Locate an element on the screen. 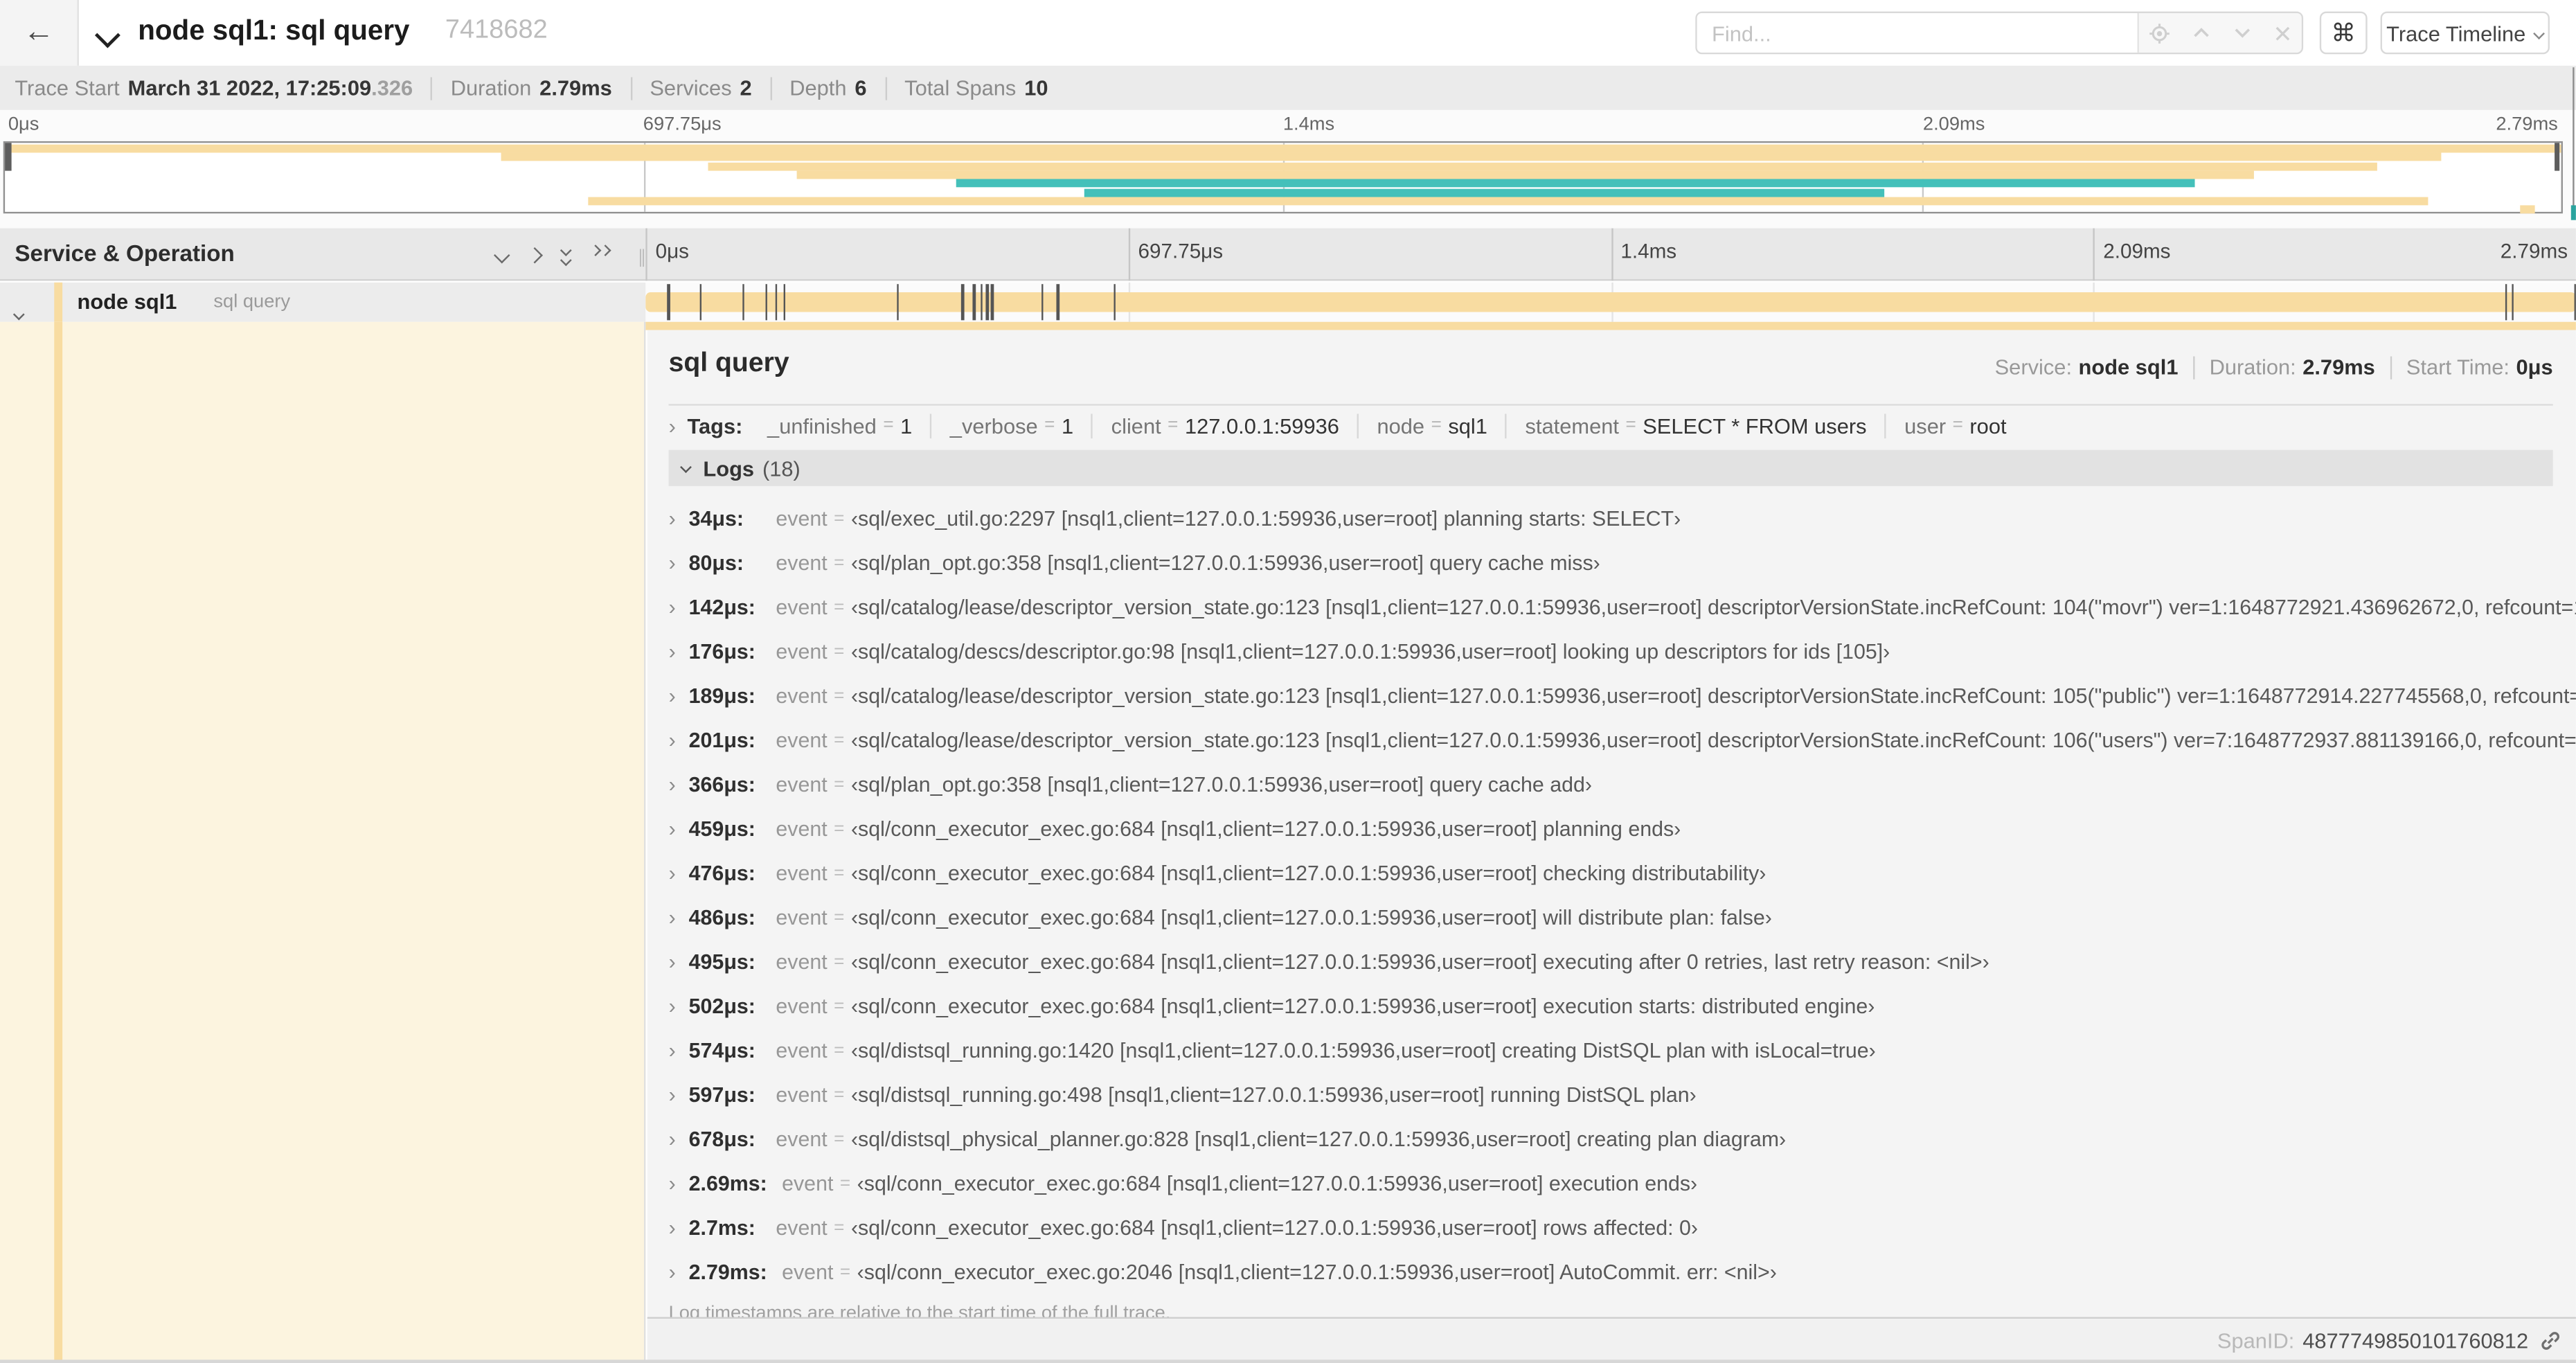  minimap-canvas is located at coordinates (1283, 178).